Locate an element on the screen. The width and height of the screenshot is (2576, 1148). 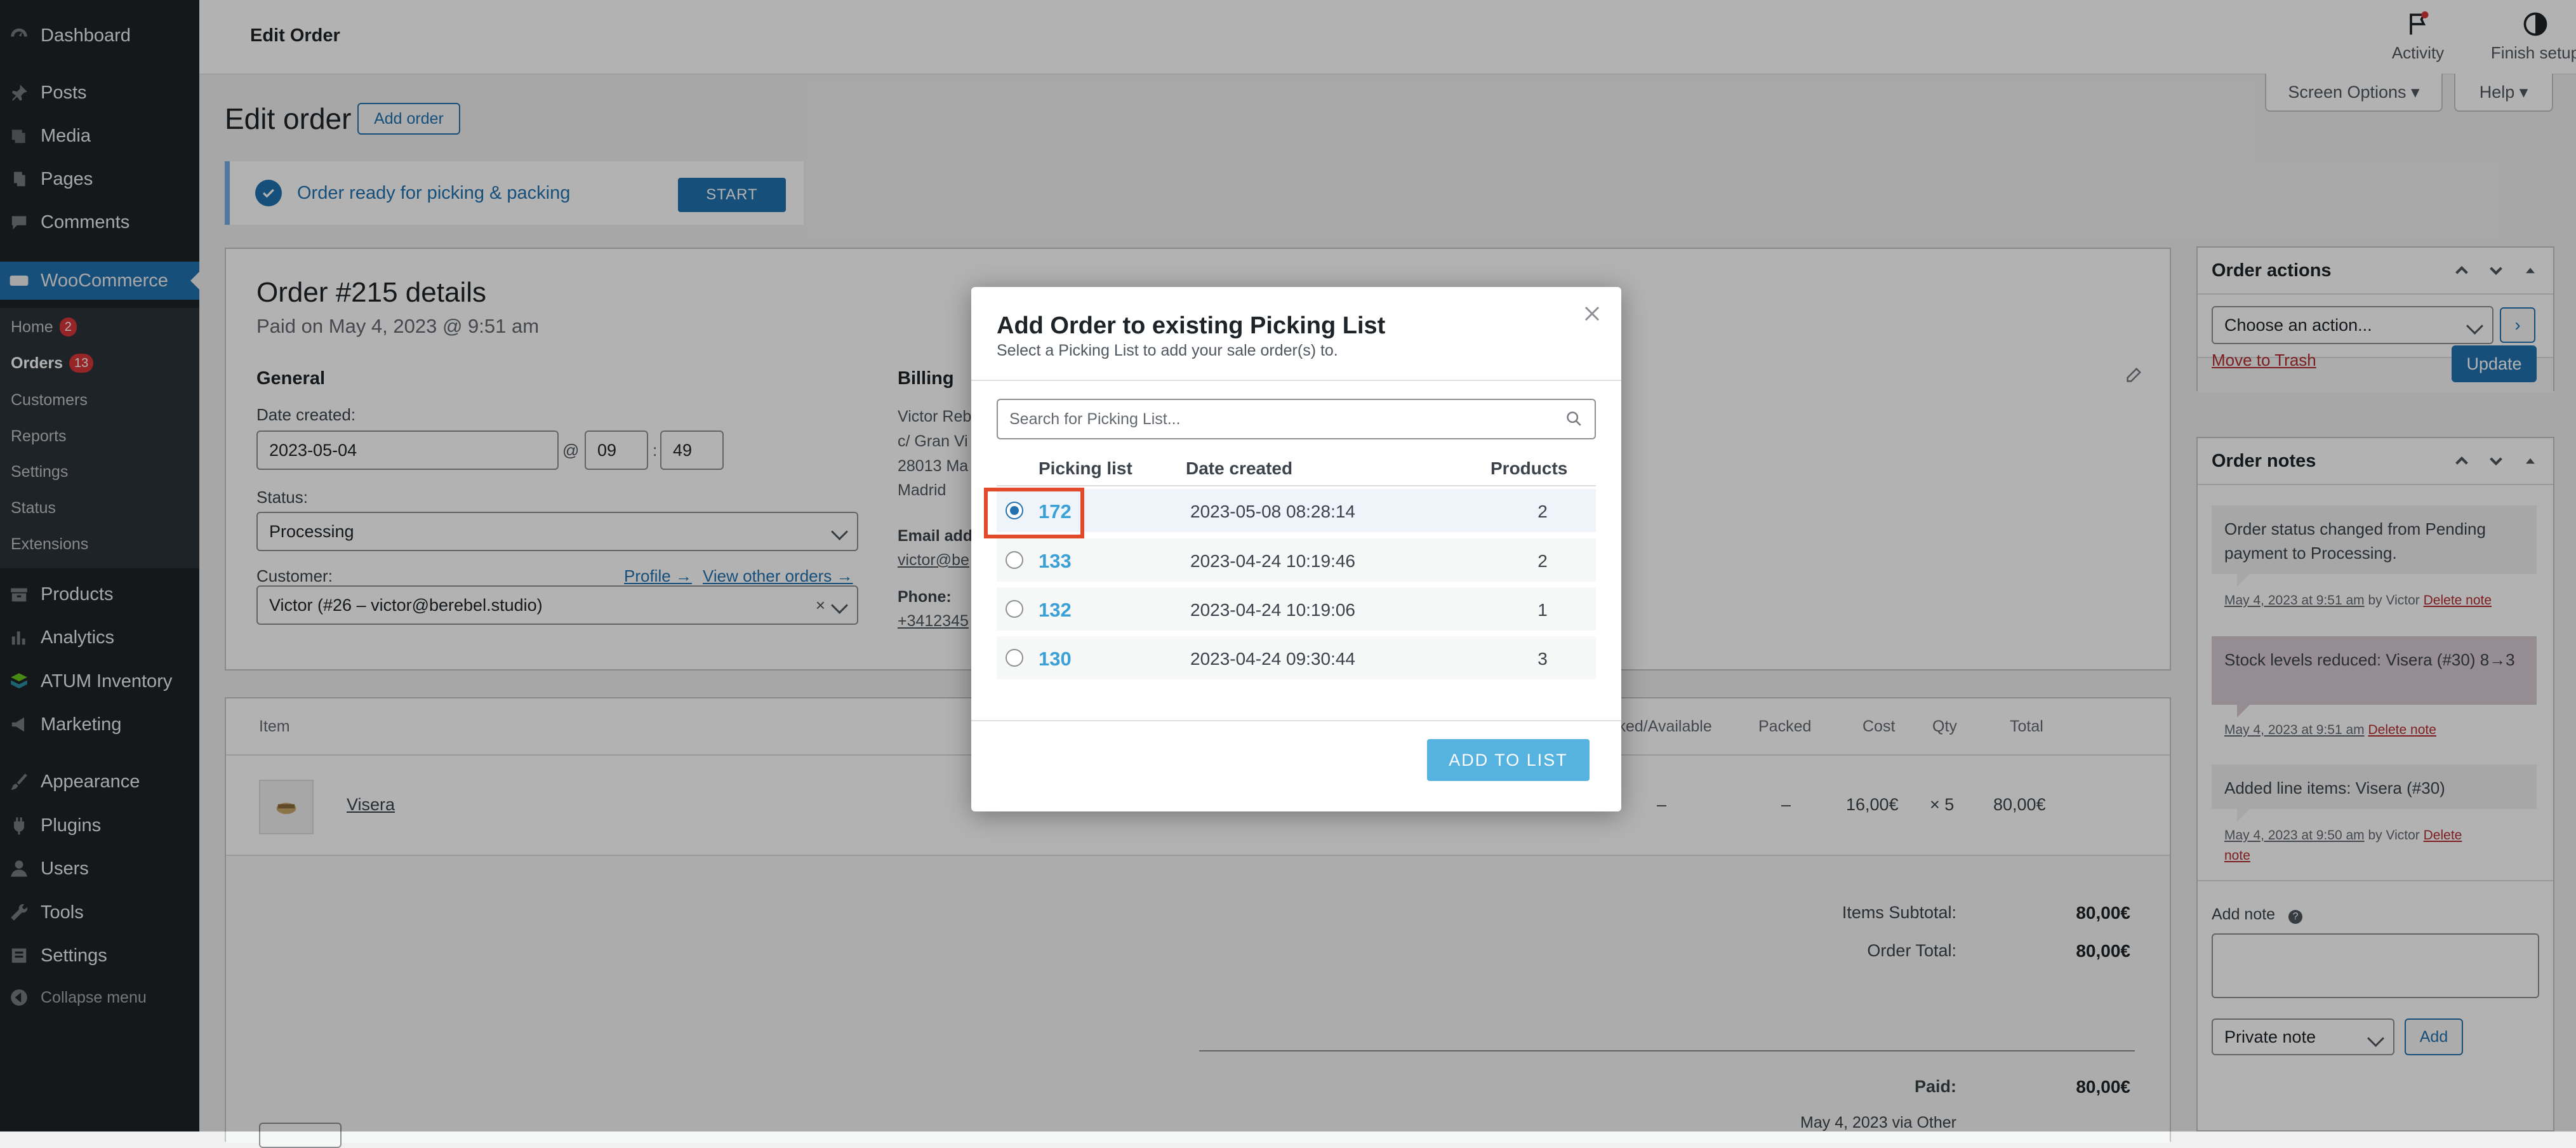
picking-list-id: 132 is located at coordinates (1055, 610).